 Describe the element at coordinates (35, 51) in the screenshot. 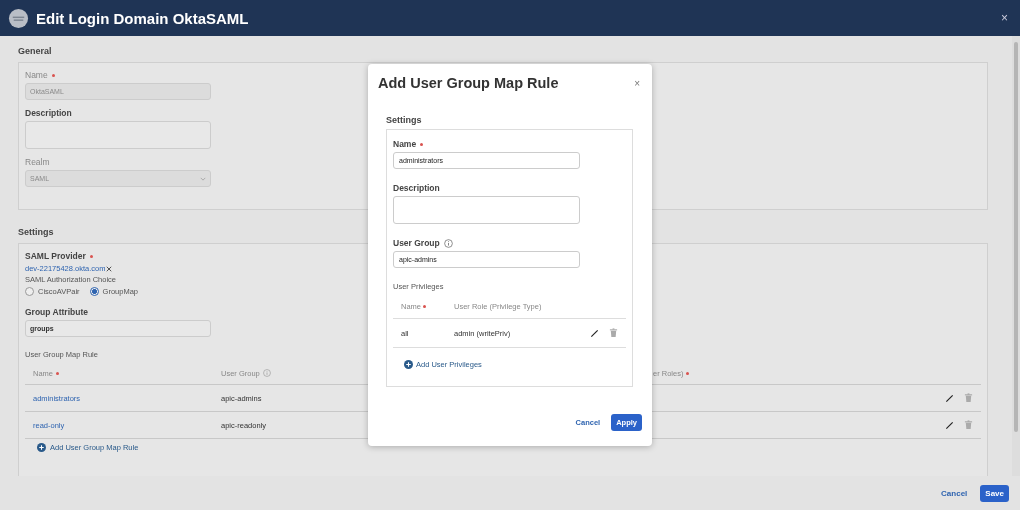

I see `section-title: General` at that location.